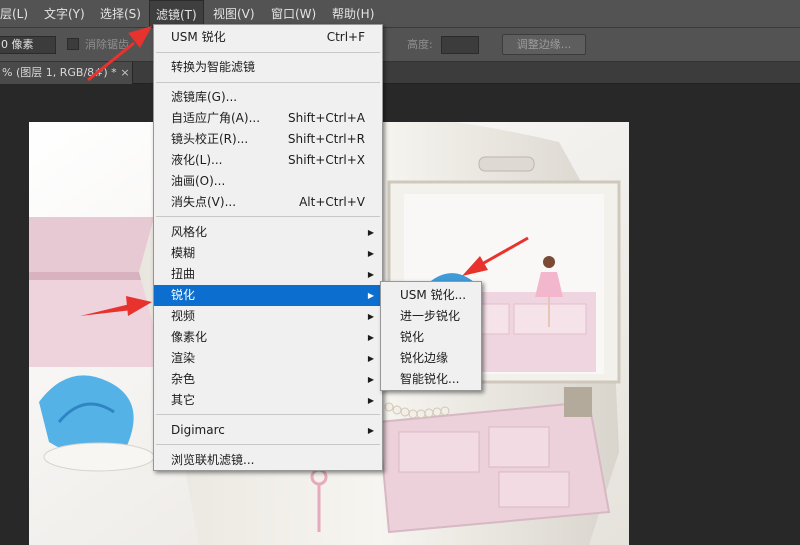 This screenshot has height=545, width=800. Describe the element at coordinates (268, 118) in the screenshot. I see `menu-item-adaptive-wide-angle: 自适应广角(A)... Shift+Ctrl+A` at that location.